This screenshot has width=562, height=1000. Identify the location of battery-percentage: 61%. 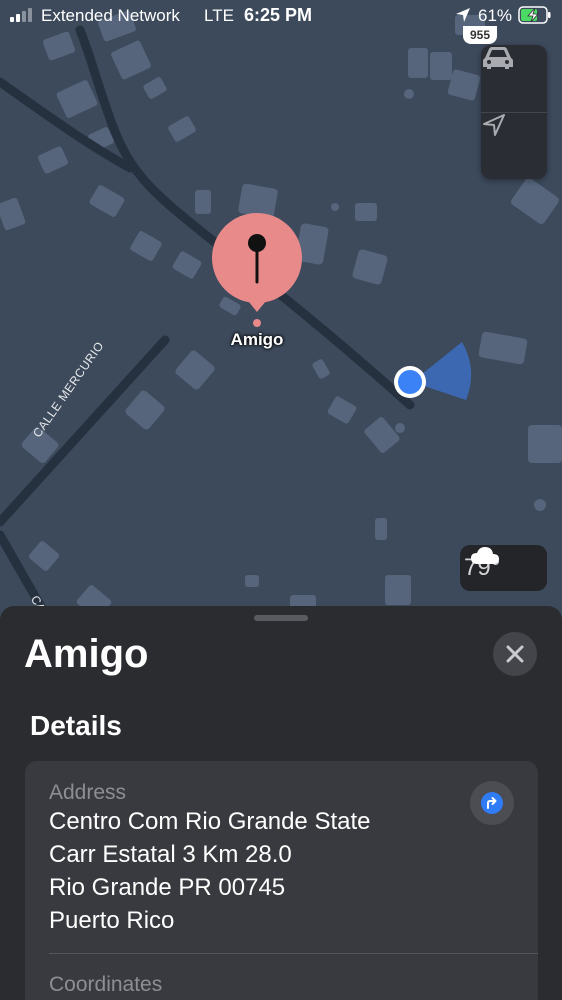
(495, 15).